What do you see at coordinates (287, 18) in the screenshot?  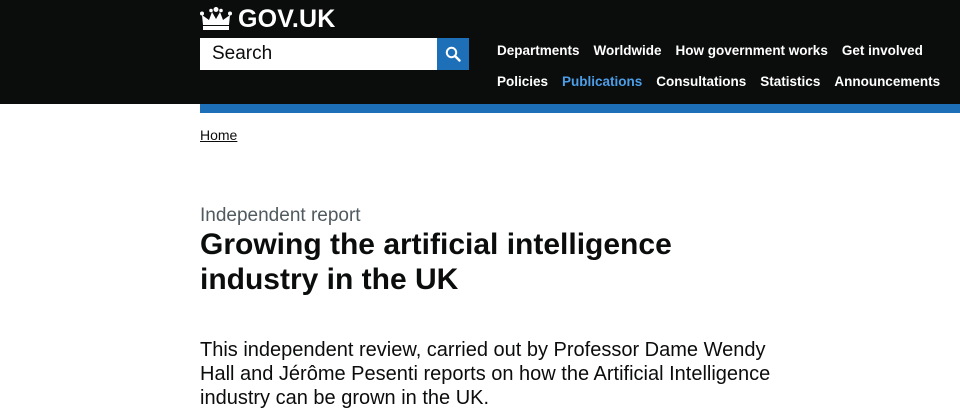 I see `logo-text: GOV.UK` at bounding box center [287, 18].